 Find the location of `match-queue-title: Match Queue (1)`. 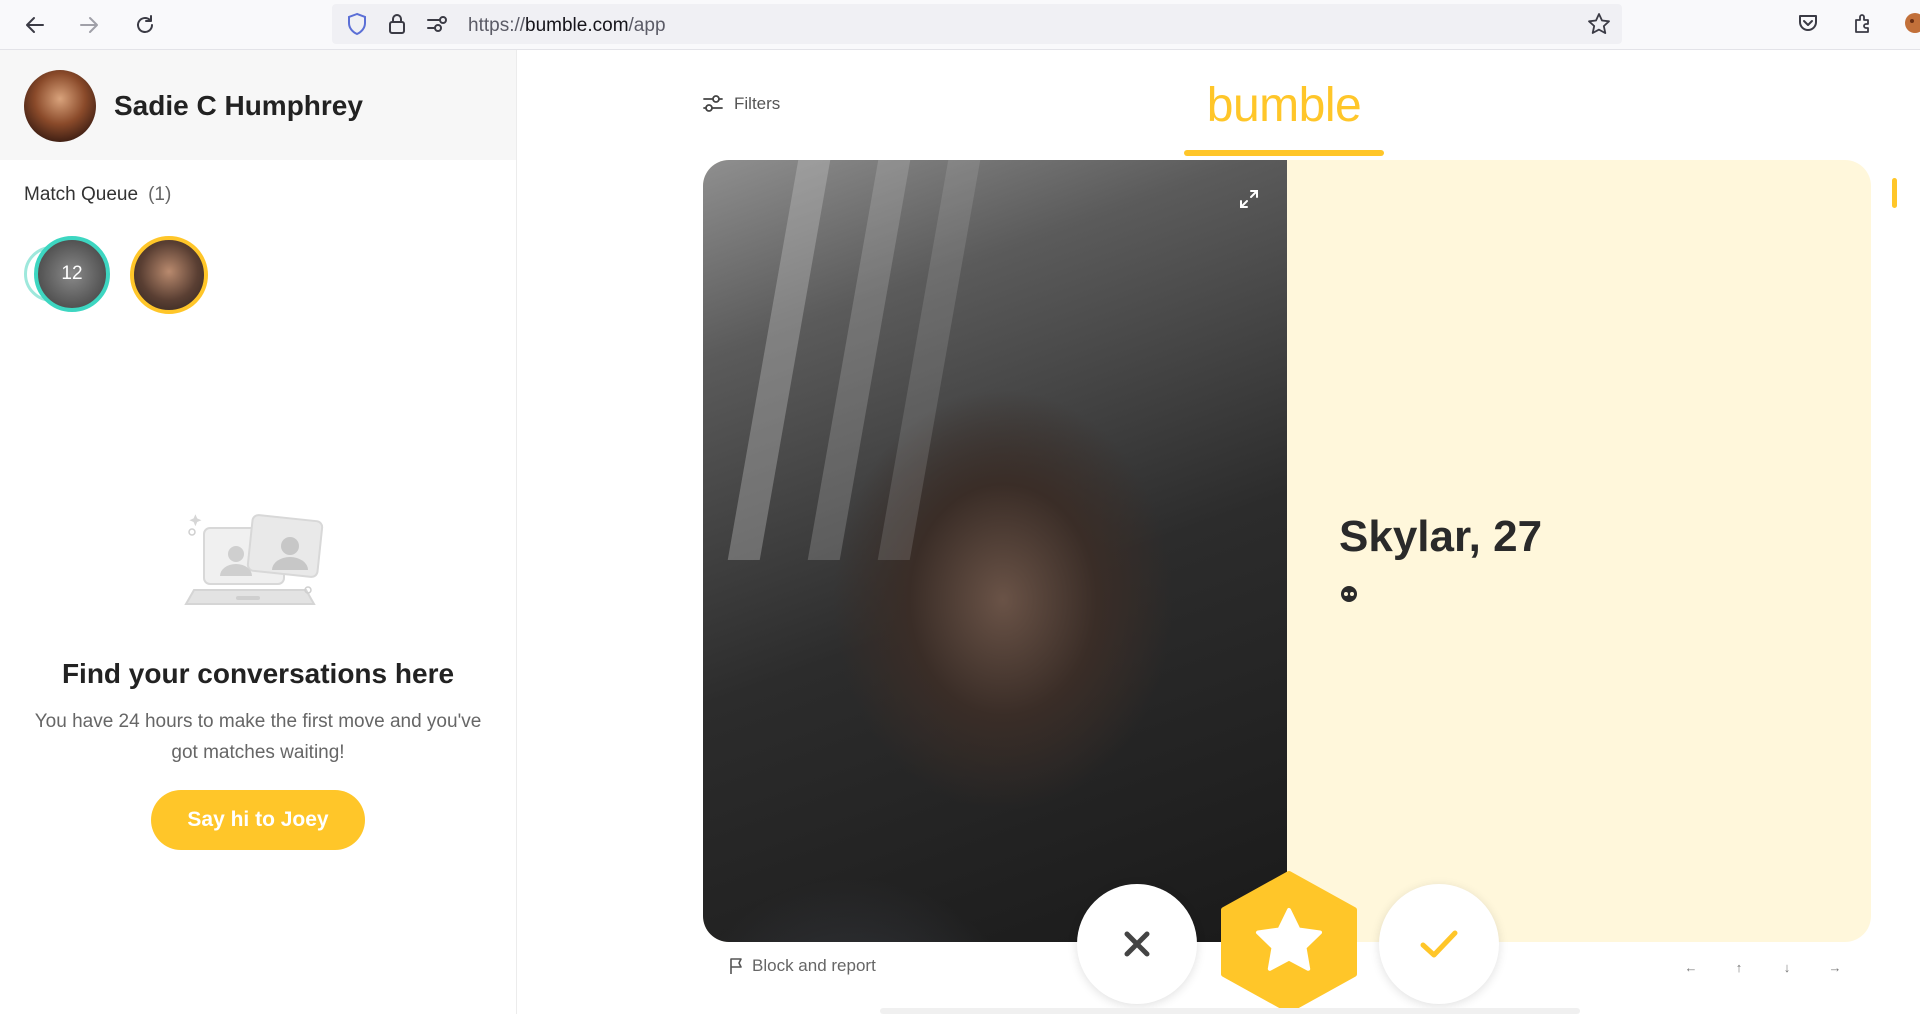

match-queue-title: Match Queue (1) is located at coordinates (97, 195).